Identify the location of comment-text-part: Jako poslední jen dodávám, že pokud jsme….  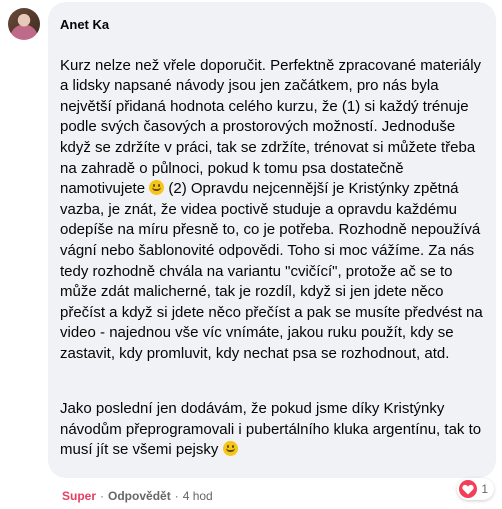
(271, 429).